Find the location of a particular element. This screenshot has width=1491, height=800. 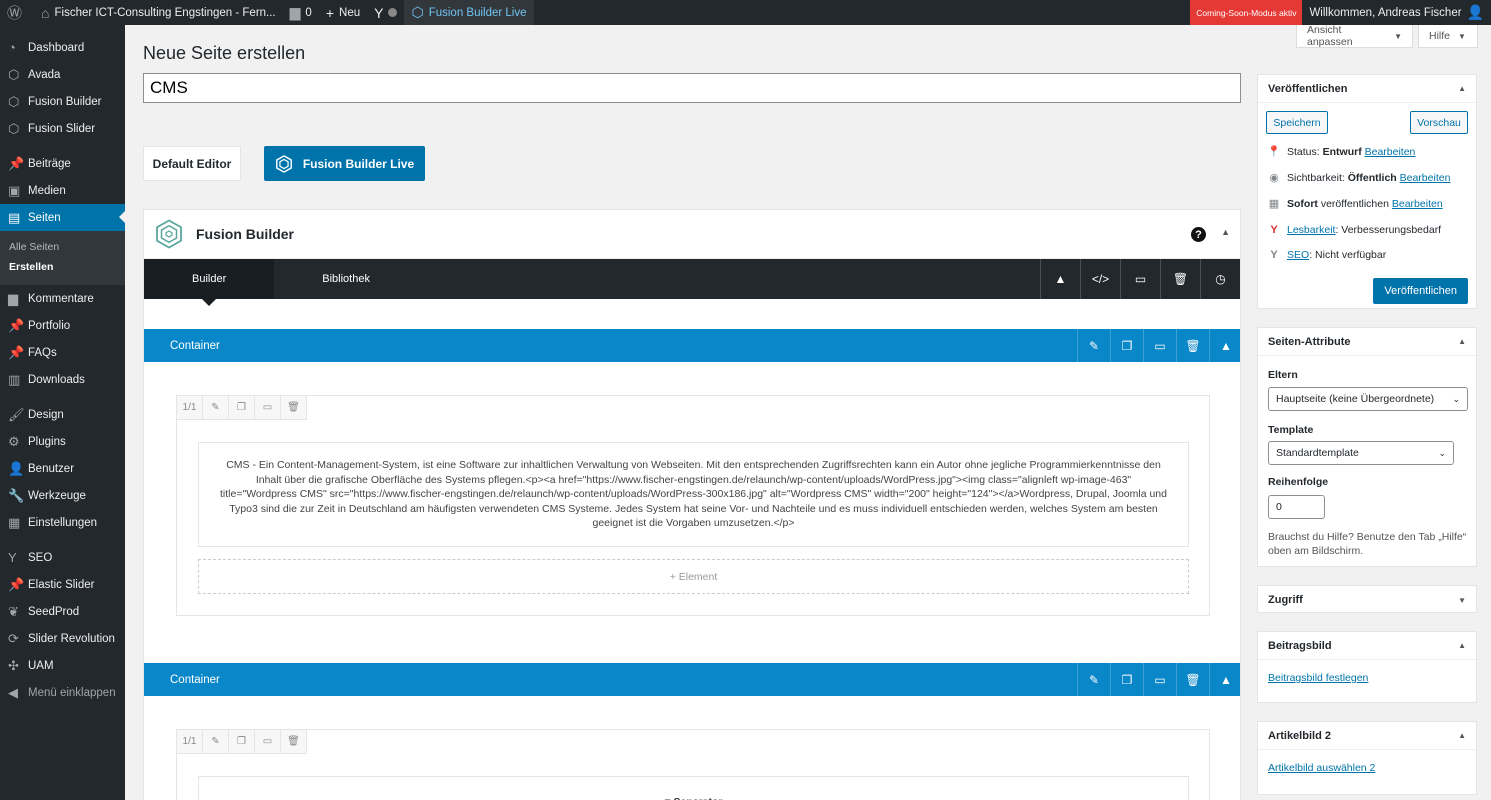

sidebar-item-faqs: 📌 FAQs is located at coordinates (62, 352).